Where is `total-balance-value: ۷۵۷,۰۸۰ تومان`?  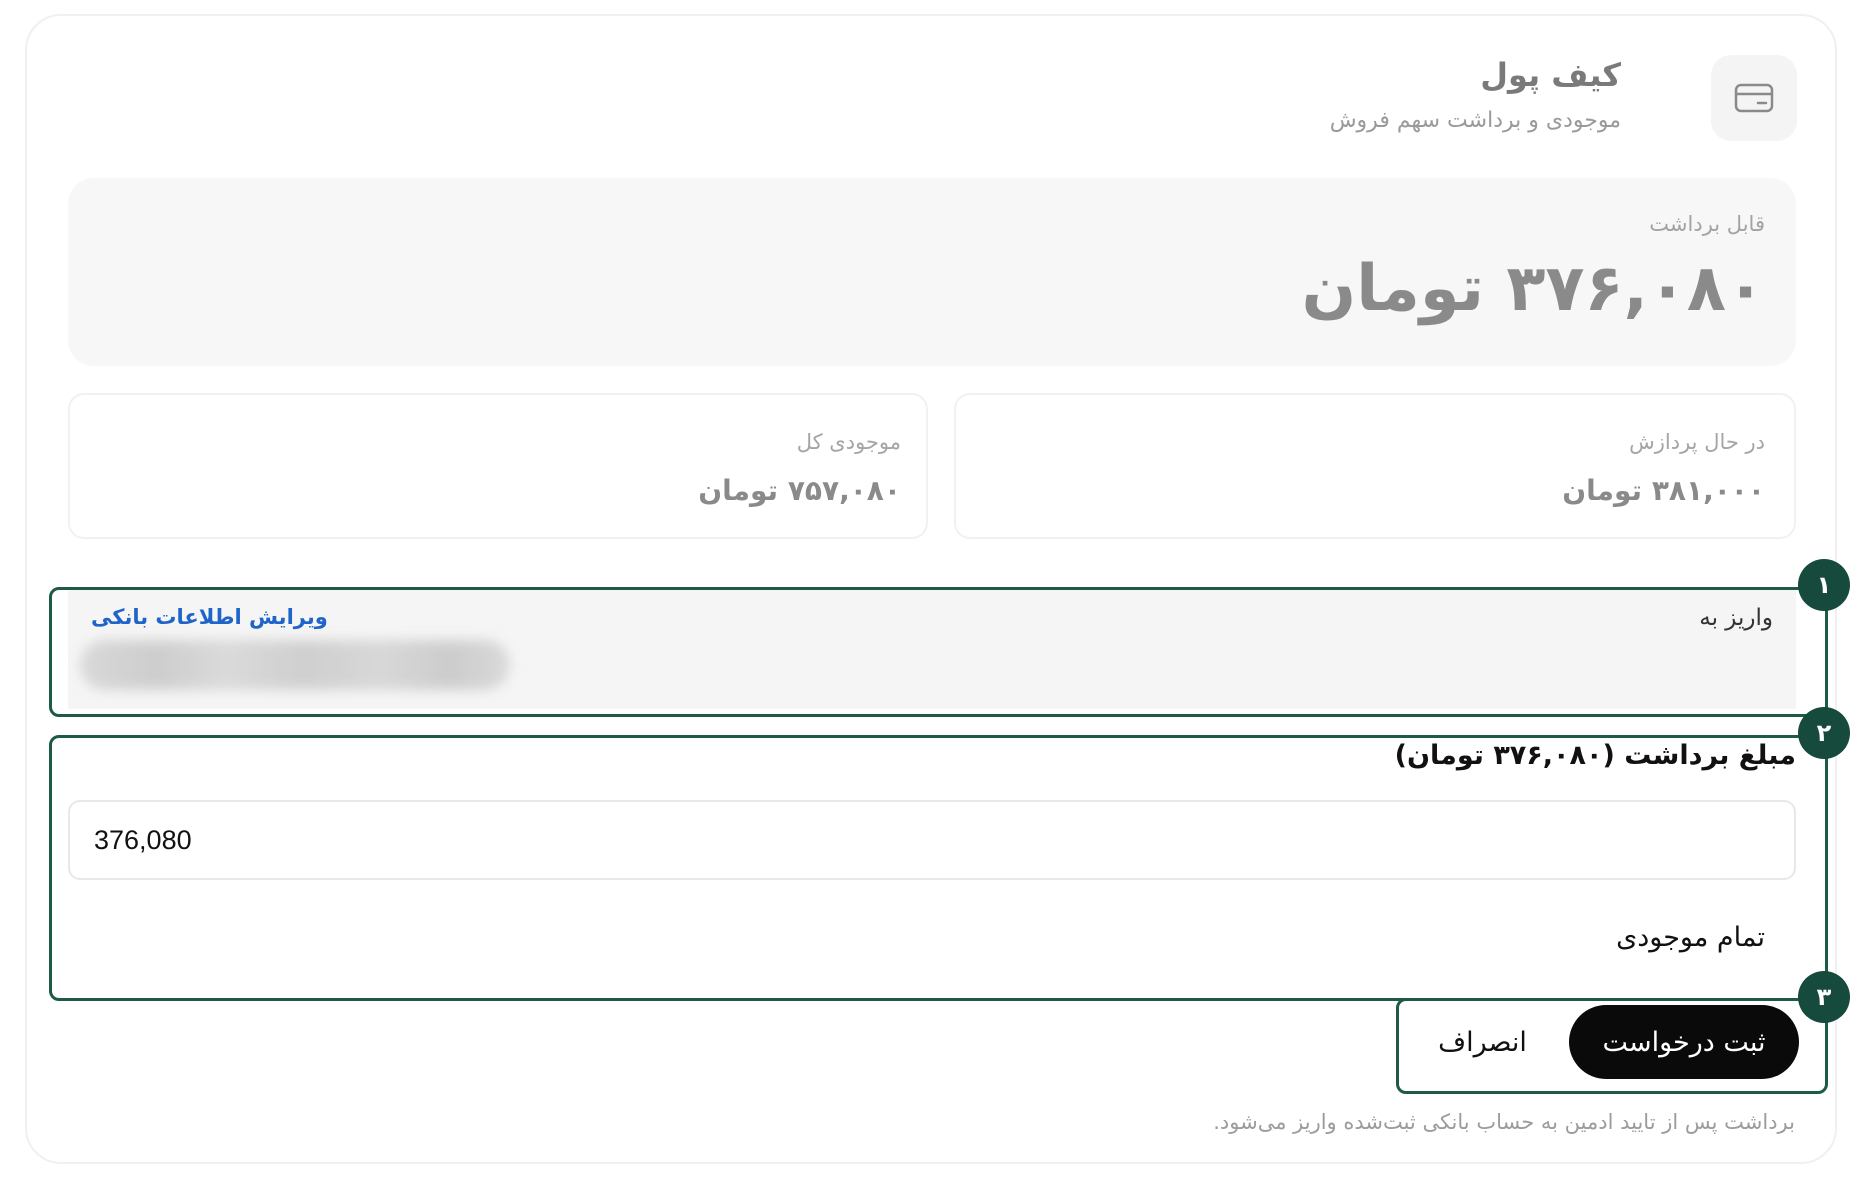
total-balance-value: ۷۵۷,۰۸۰ تومان is located at coordinates (799, 490).